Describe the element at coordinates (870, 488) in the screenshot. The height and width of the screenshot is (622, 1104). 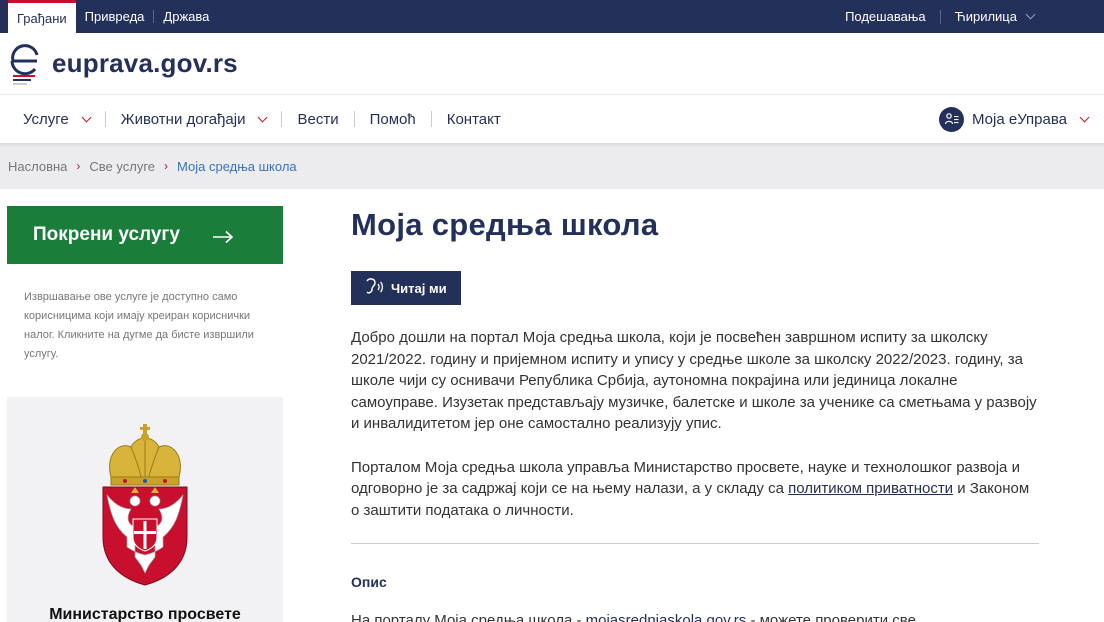
I see `privacy-policy-link: политиком приватности` at that location.